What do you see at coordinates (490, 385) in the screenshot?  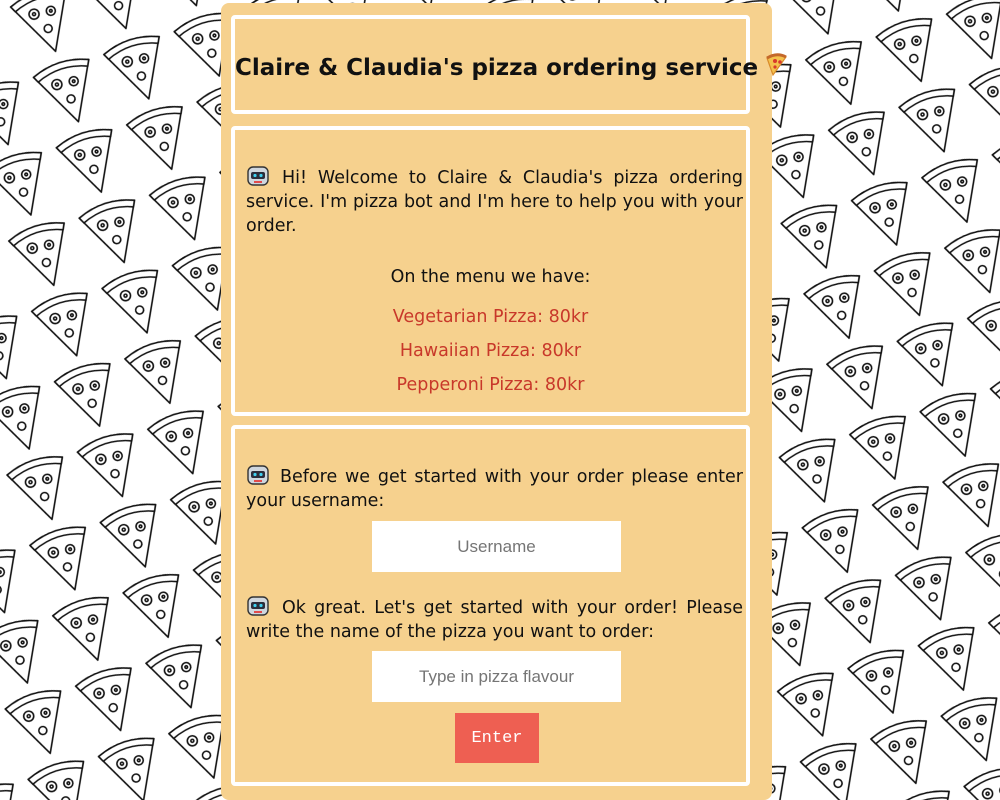 I see `menu-item: Pepperoni Pizza: 80kr` at bounding box center [490, 385].